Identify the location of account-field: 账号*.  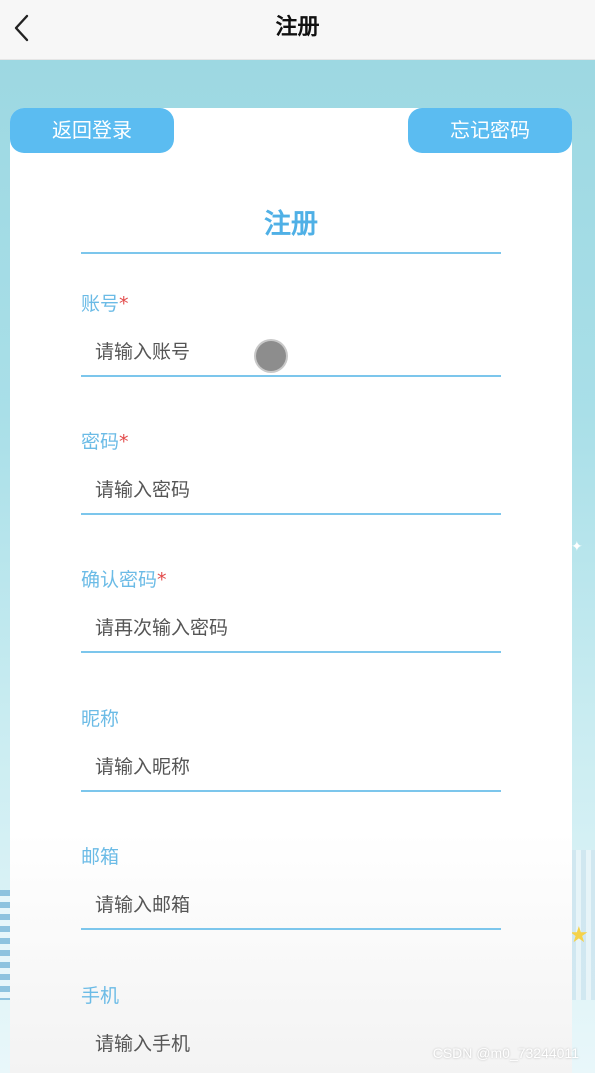
(291, 341).